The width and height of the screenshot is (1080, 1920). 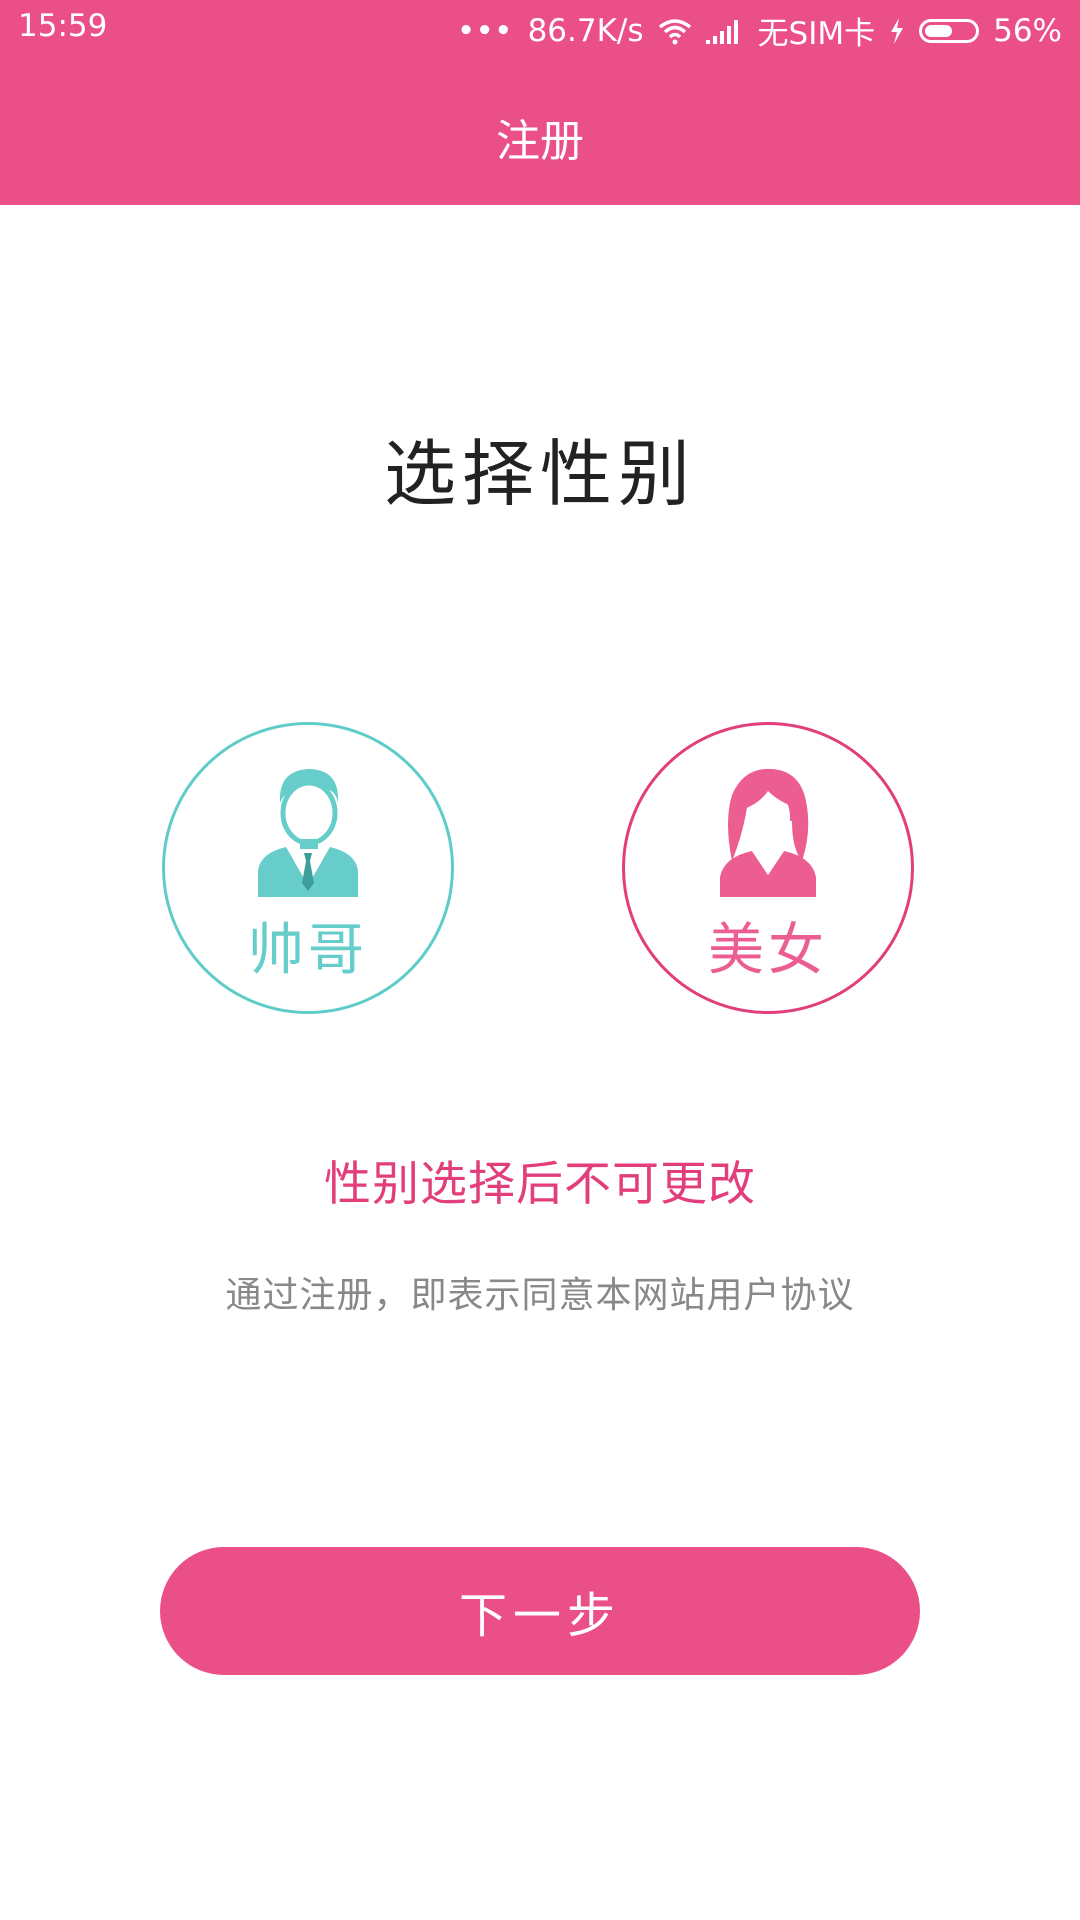 What do you see at coordinates (939, 30) in the screenshot?
I see `battery-fill` at bounding box center [939, 30].